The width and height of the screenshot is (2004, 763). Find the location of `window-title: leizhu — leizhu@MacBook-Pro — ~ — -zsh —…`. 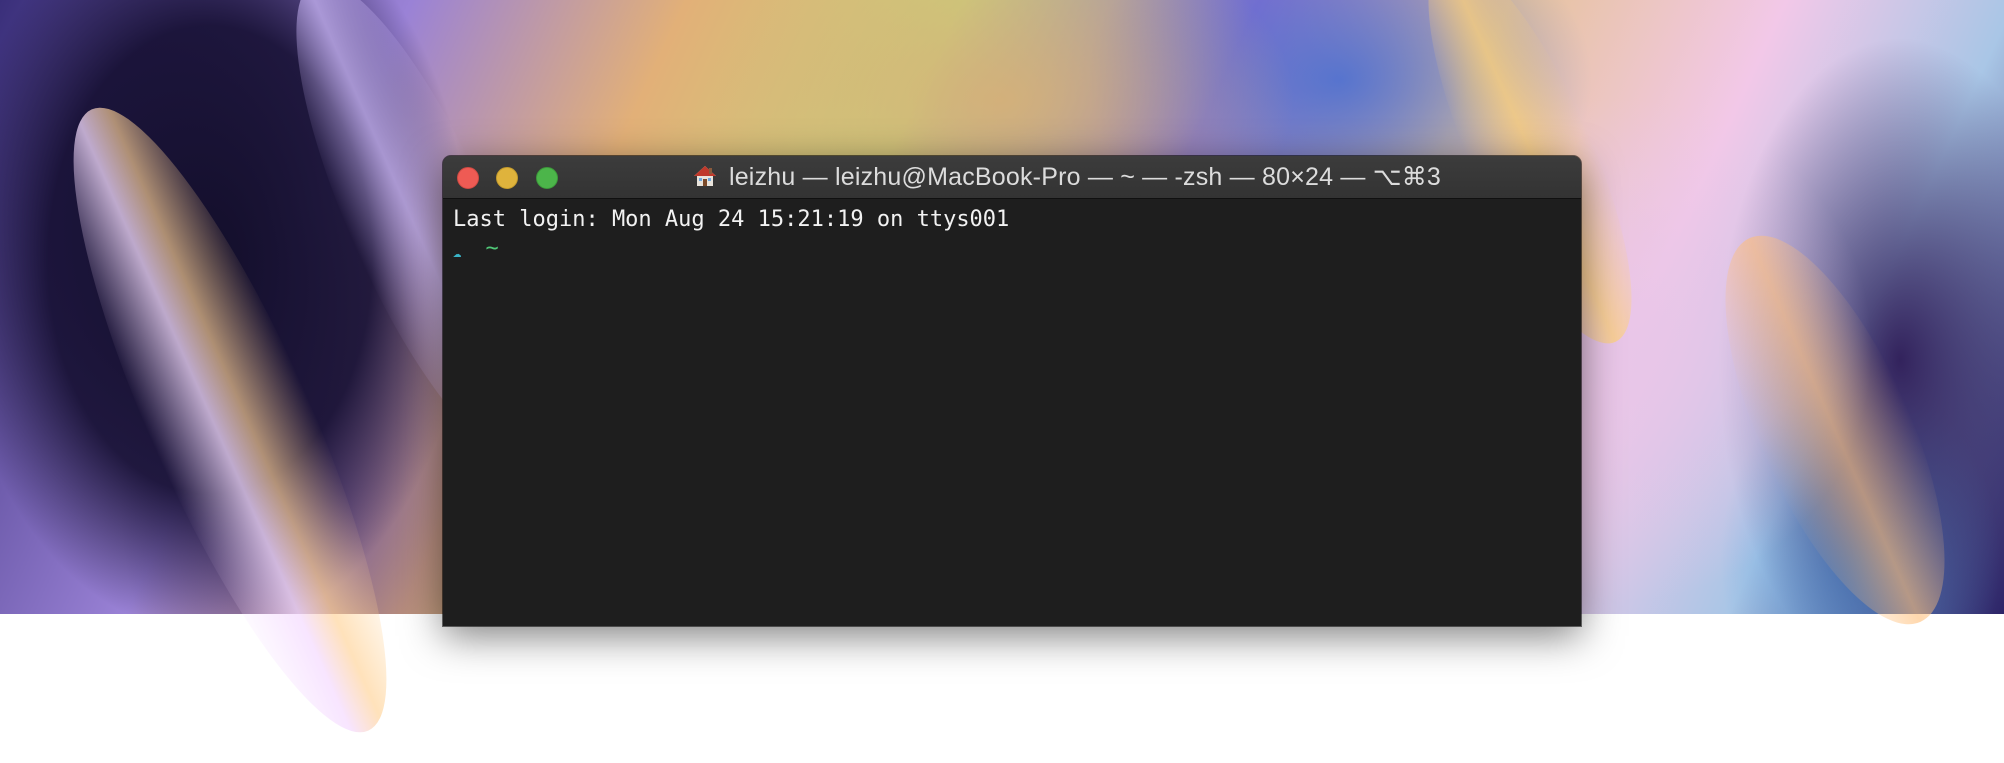

window-title: leizhu — leizhu@MacBook-Pro — ~ — -zsh —… is located at coordinates (1067, 177).